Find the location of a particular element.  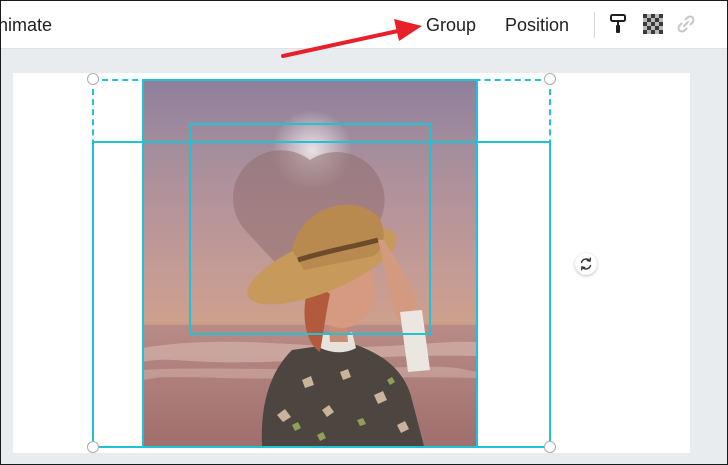

resize-handle-top-right is located at coordinates (550, 79).